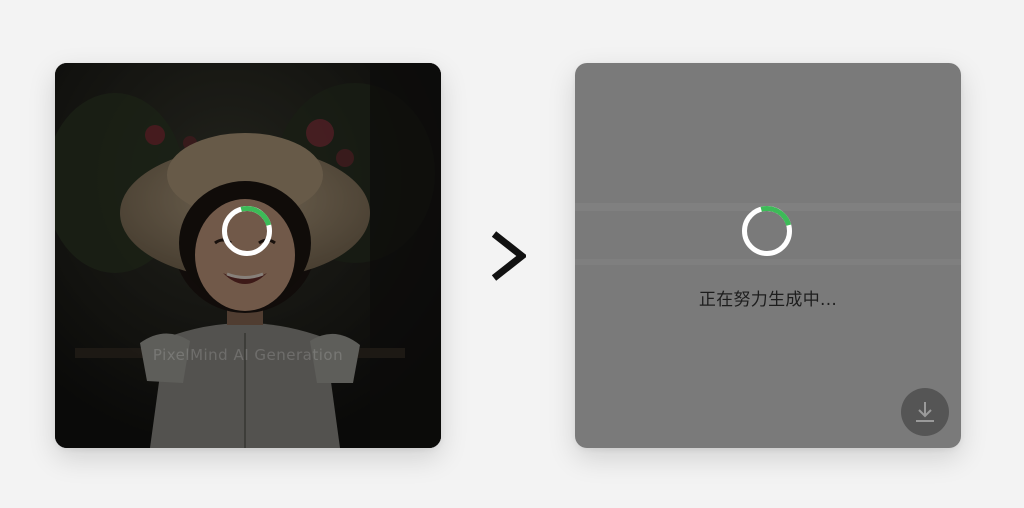 This screenshot has height=508, width=1024. What do you see at coordinates (768, 262) in the screenshot?
I see `scan-band` at bounding box center [768, 262].